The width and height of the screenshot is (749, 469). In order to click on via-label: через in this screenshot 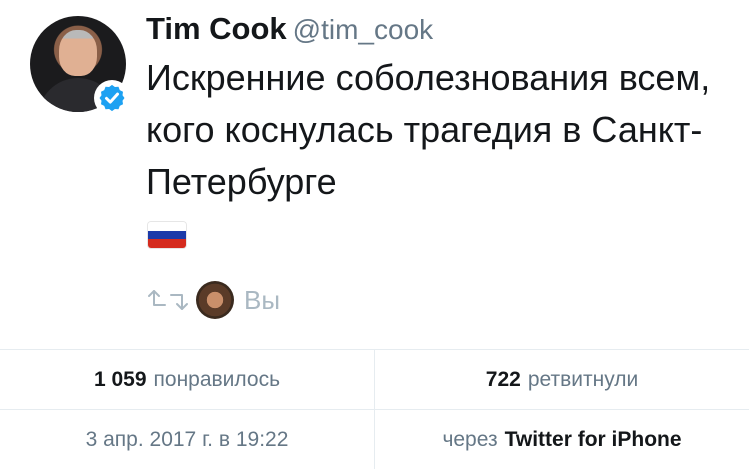, I will do `click(470, 439)`.